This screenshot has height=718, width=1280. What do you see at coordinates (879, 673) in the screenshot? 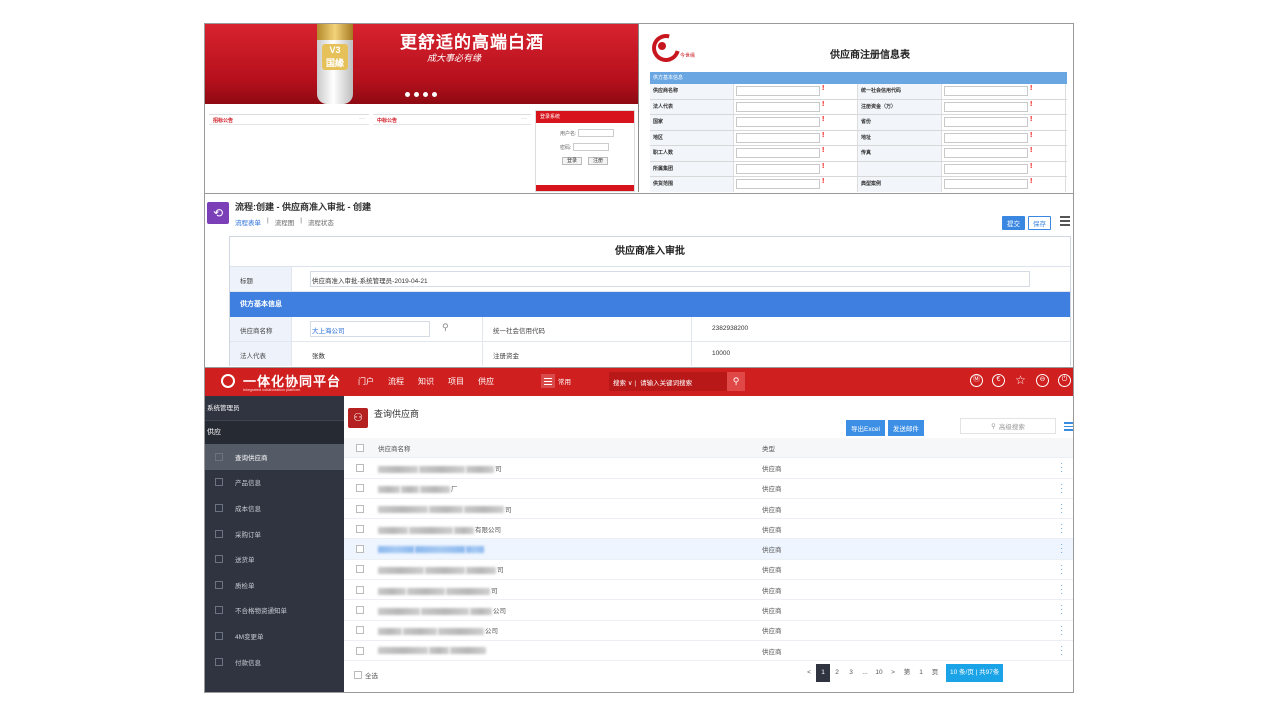
I see `page-10: 10` at bounding box center [879, 673].